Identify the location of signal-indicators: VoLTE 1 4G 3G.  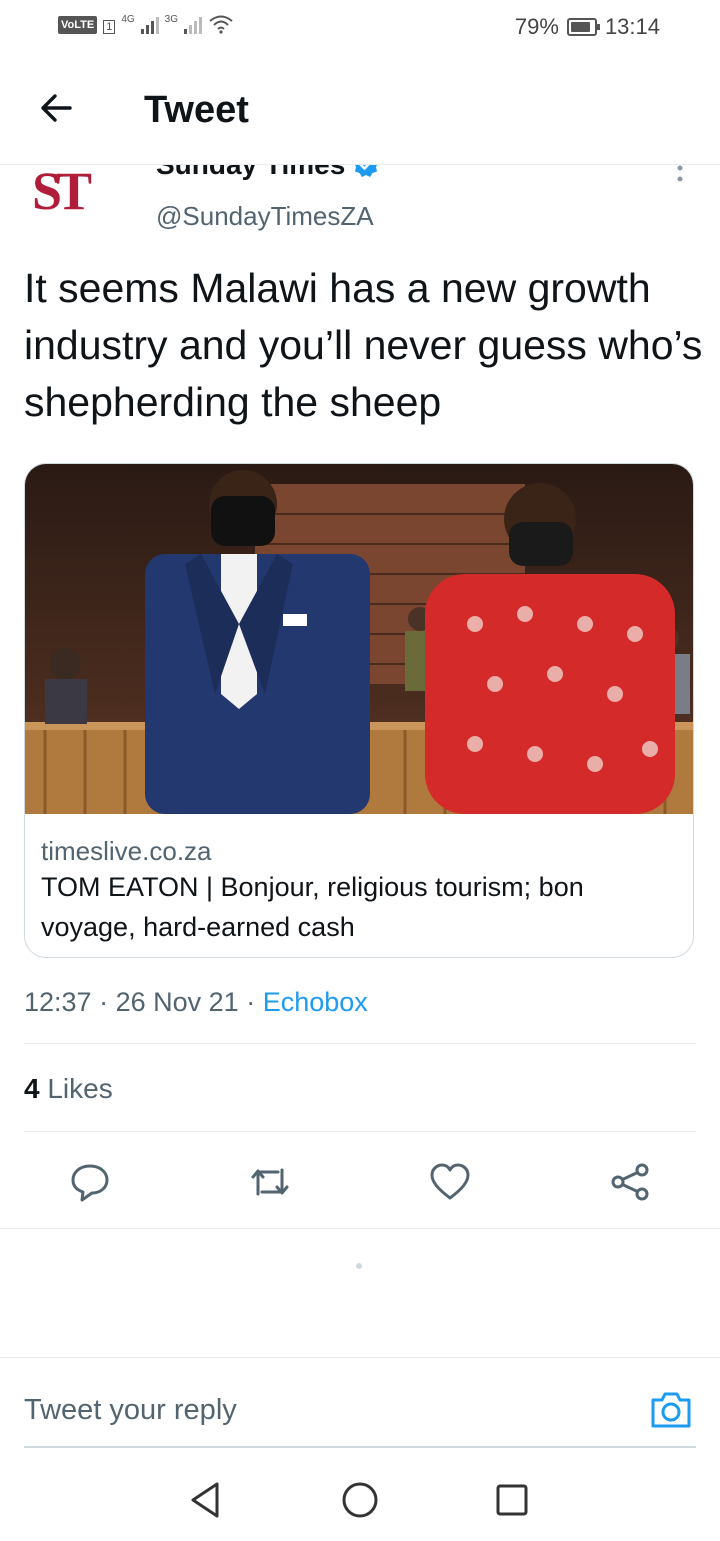
(146, 24).